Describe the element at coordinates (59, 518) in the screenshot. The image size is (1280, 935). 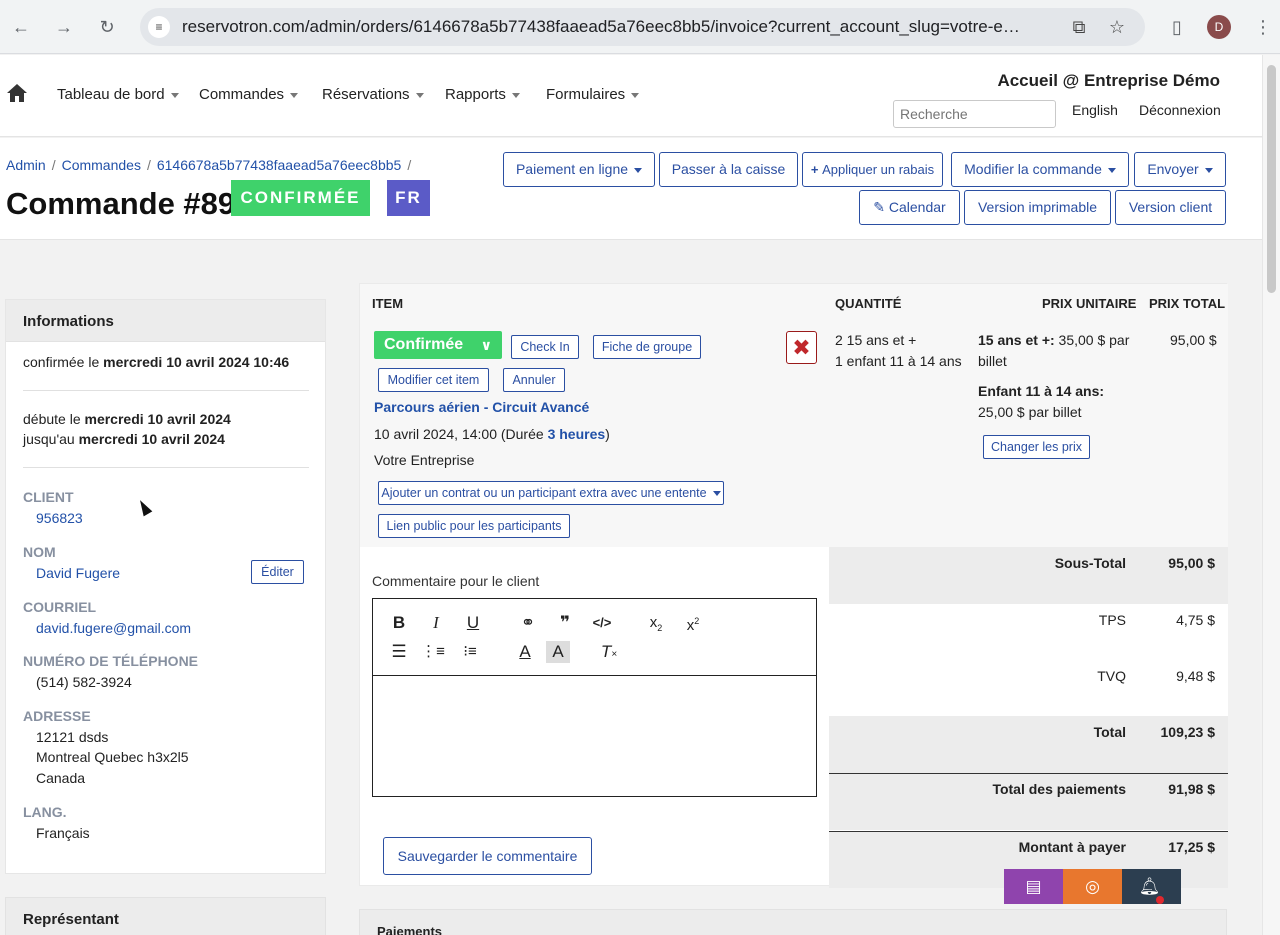
I see `client-id-link: 956823` at that location.